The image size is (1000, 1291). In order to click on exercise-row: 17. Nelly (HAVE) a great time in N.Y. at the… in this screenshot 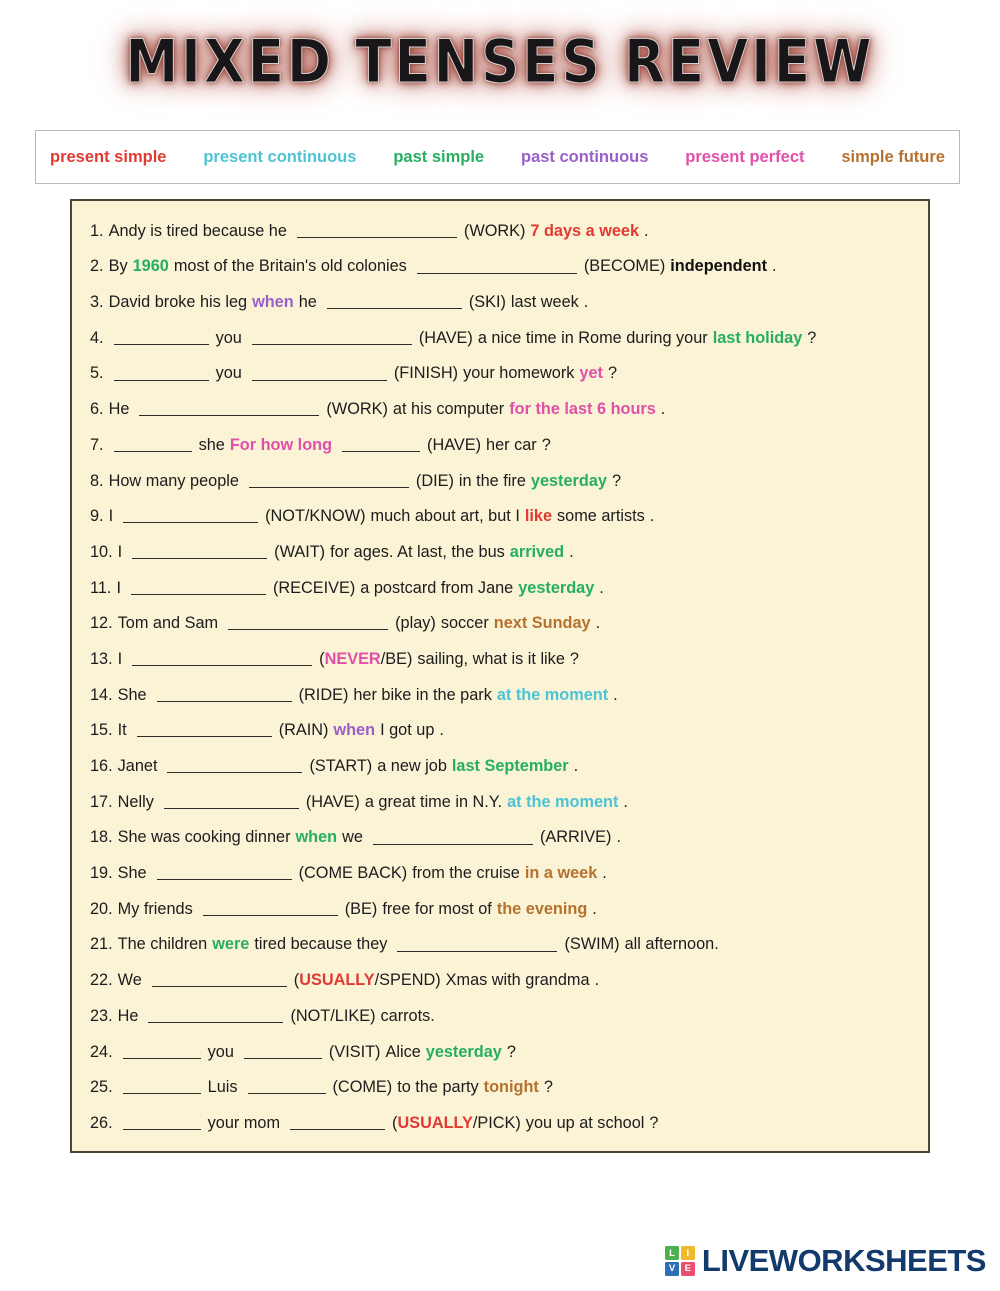, I will do `click(500, 802)`.